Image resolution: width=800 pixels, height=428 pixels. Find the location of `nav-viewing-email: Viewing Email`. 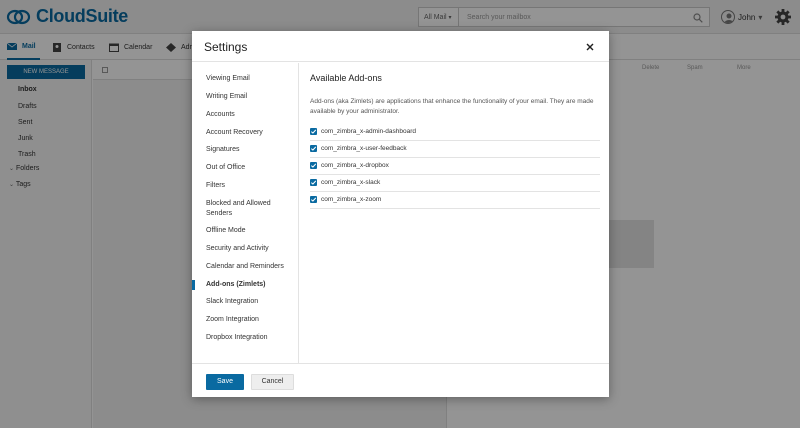

nav-viewing-email: Viewing Email is located at coordinates (245, 79).